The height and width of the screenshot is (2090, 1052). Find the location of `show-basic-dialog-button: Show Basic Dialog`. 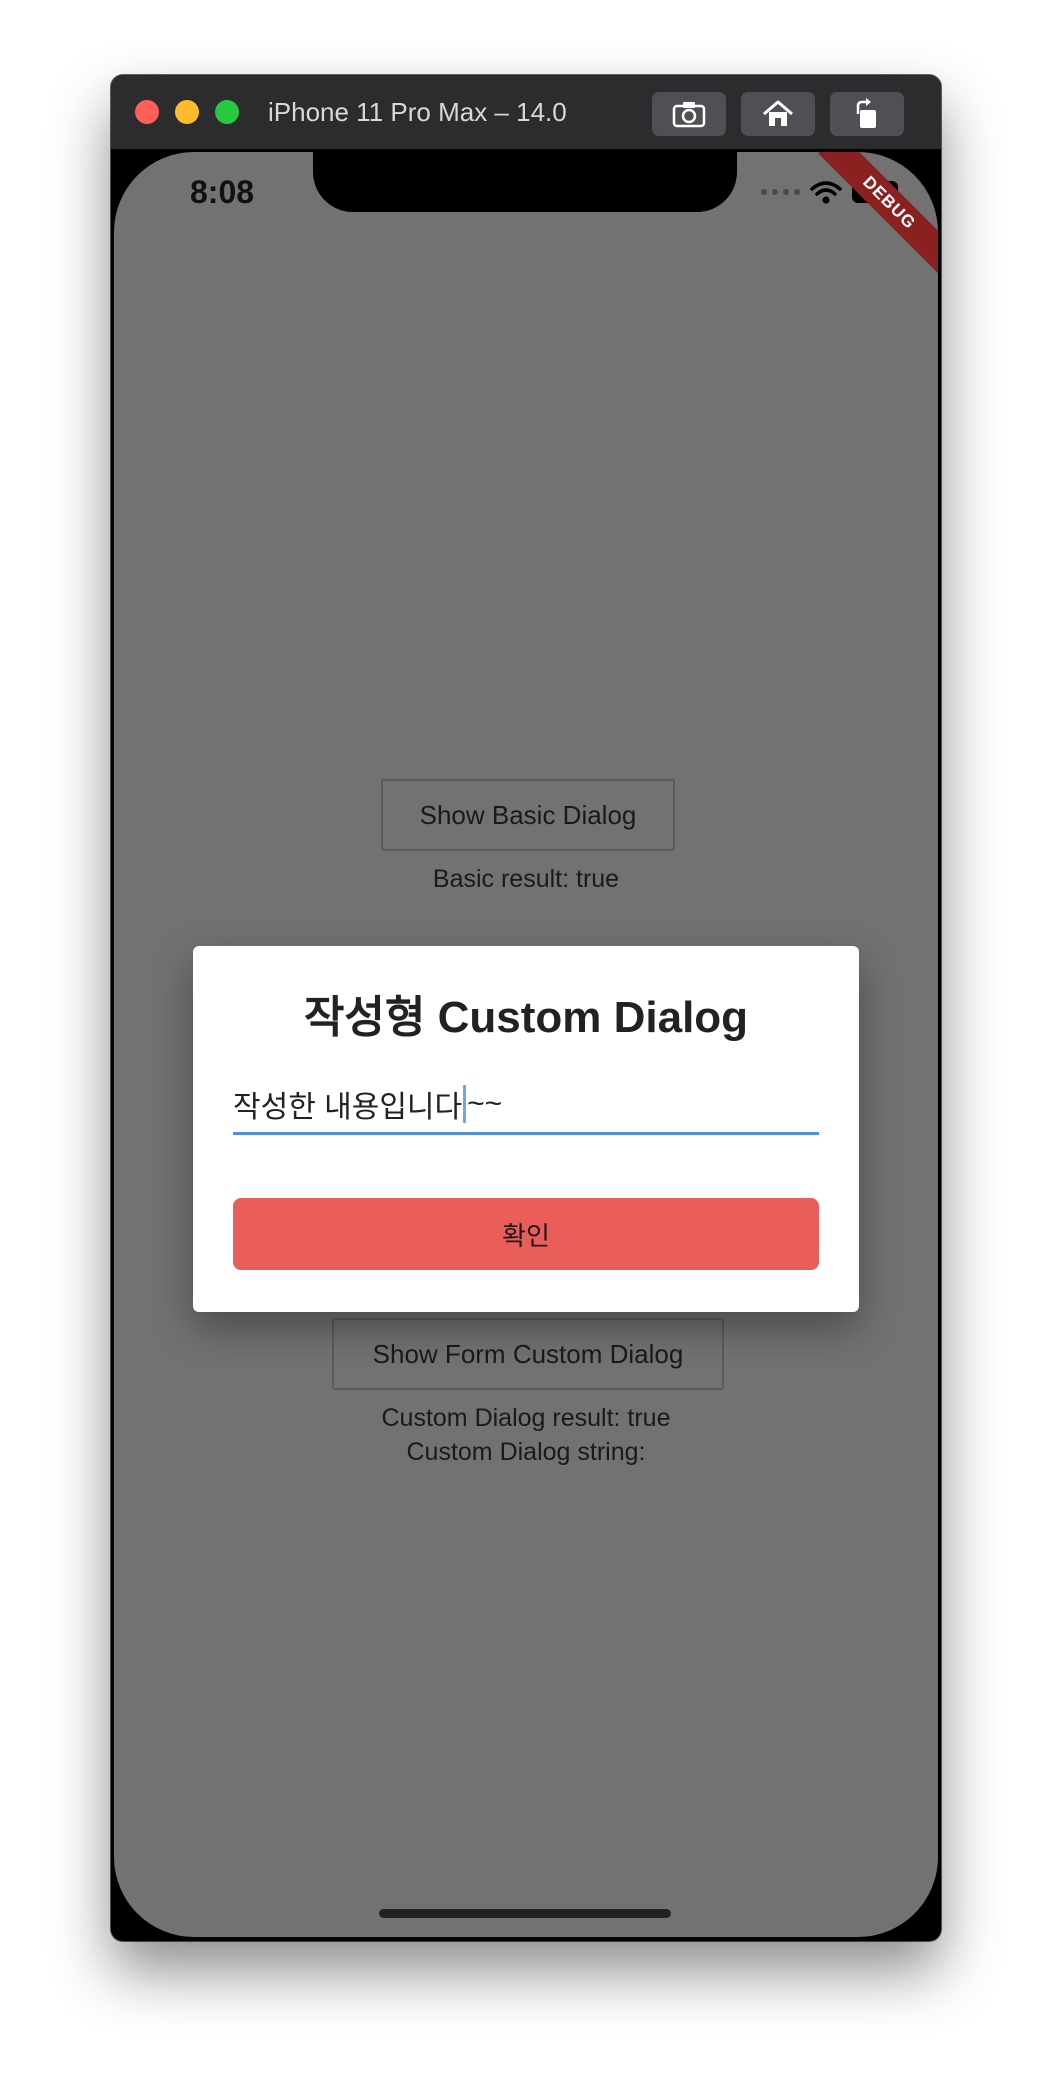

show-basic-dialog-button: Show Basic Dialog is located at coordinates (528, 815).